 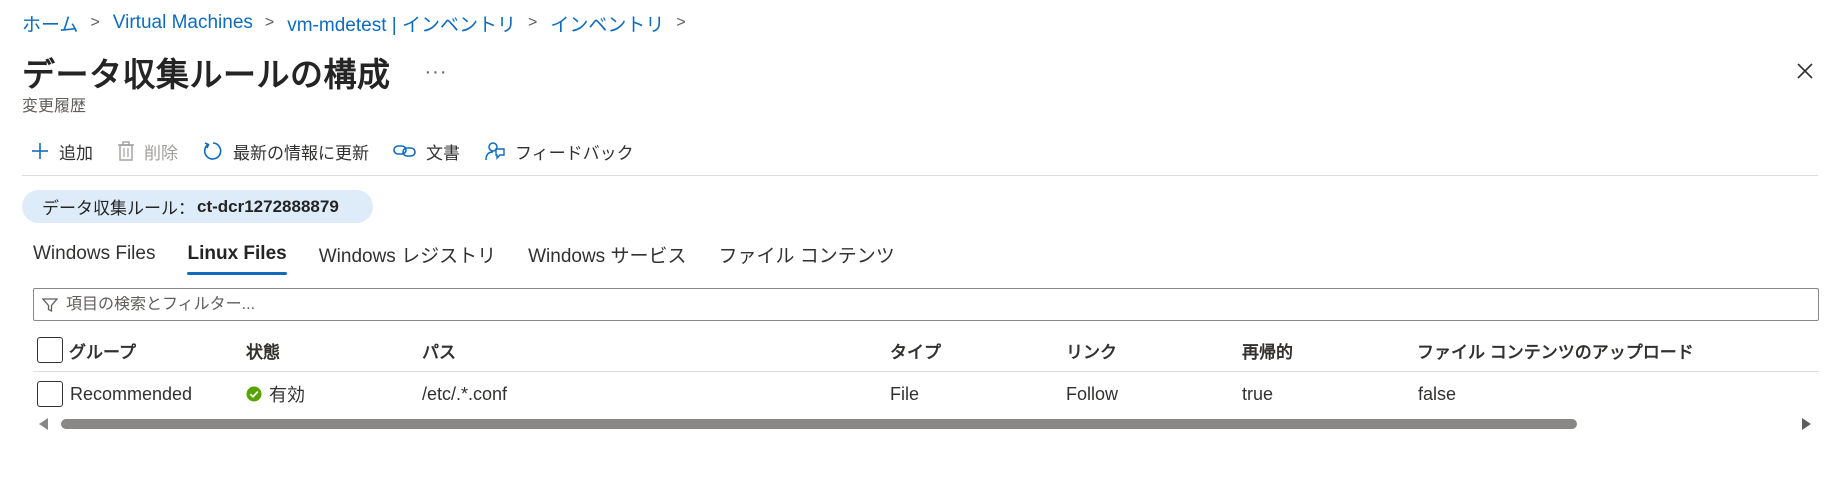 What do you see at coordinates (301, 153) in the screenshot?
I see `refresh-button-label: 最新の情報に更新` at bounding box center [301, 153].